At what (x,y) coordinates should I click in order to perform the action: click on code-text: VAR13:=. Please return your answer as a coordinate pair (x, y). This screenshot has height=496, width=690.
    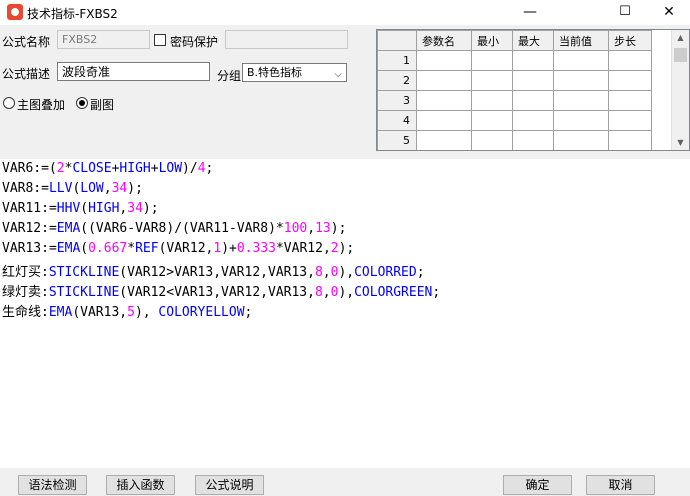
    Looking at the image, I should click on (29, 248).